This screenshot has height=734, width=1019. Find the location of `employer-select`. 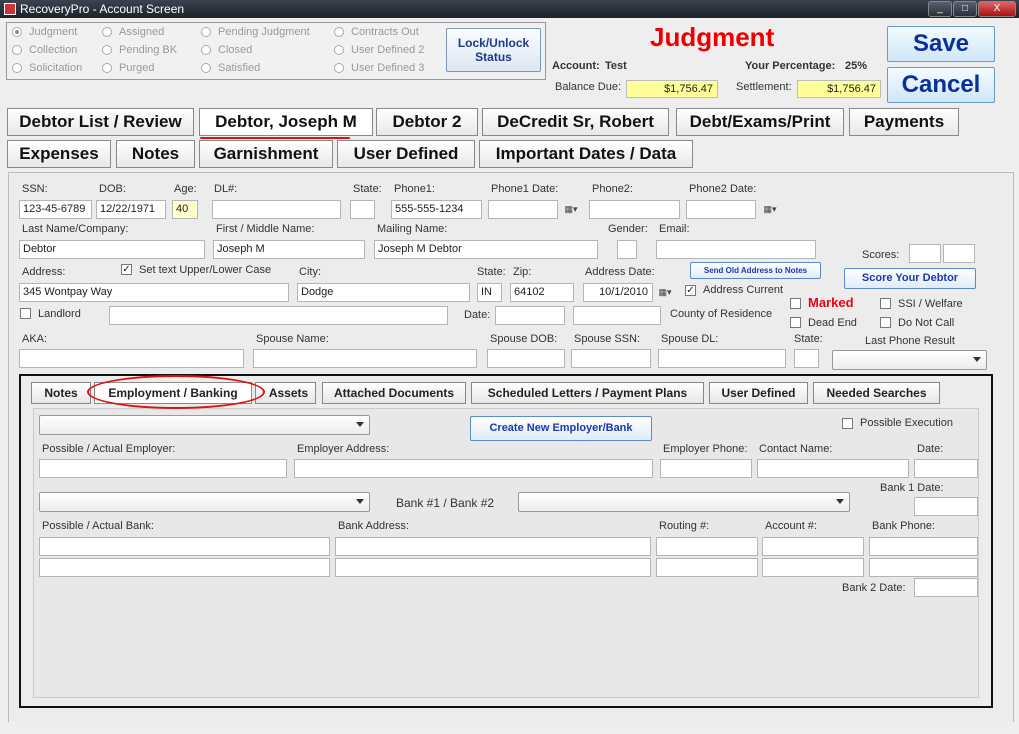

employer-select is located at coordinates (204, 425).